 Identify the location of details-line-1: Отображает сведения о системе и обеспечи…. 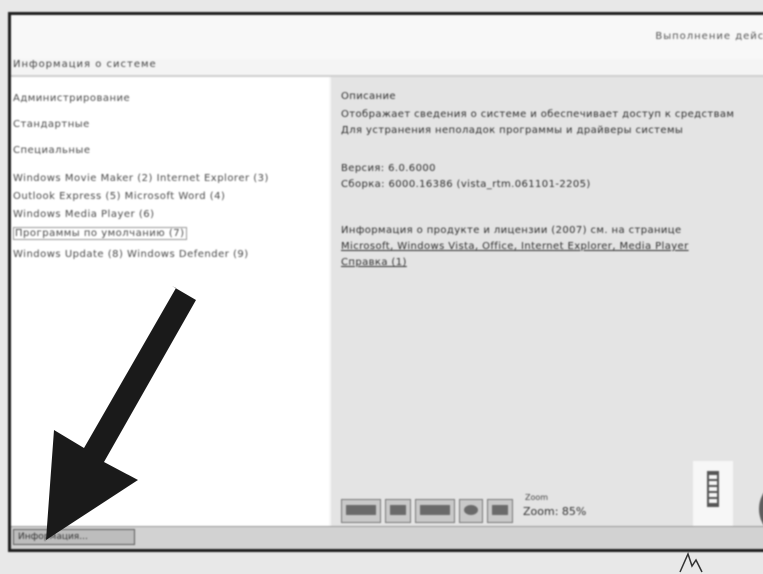
(538, 114).